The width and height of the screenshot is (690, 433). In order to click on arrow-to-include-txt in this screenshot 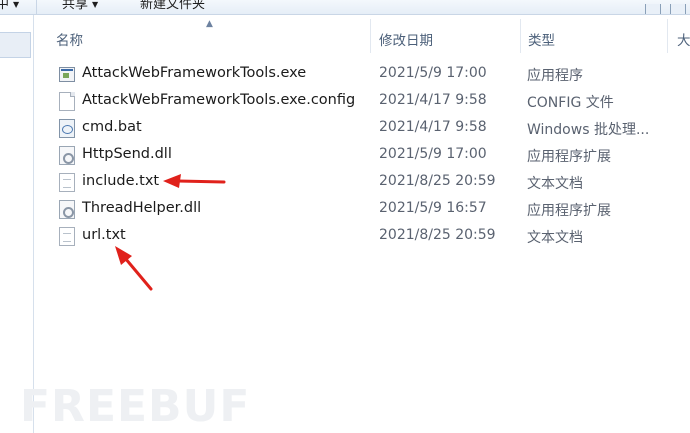, I will do `click(194, 181)`.